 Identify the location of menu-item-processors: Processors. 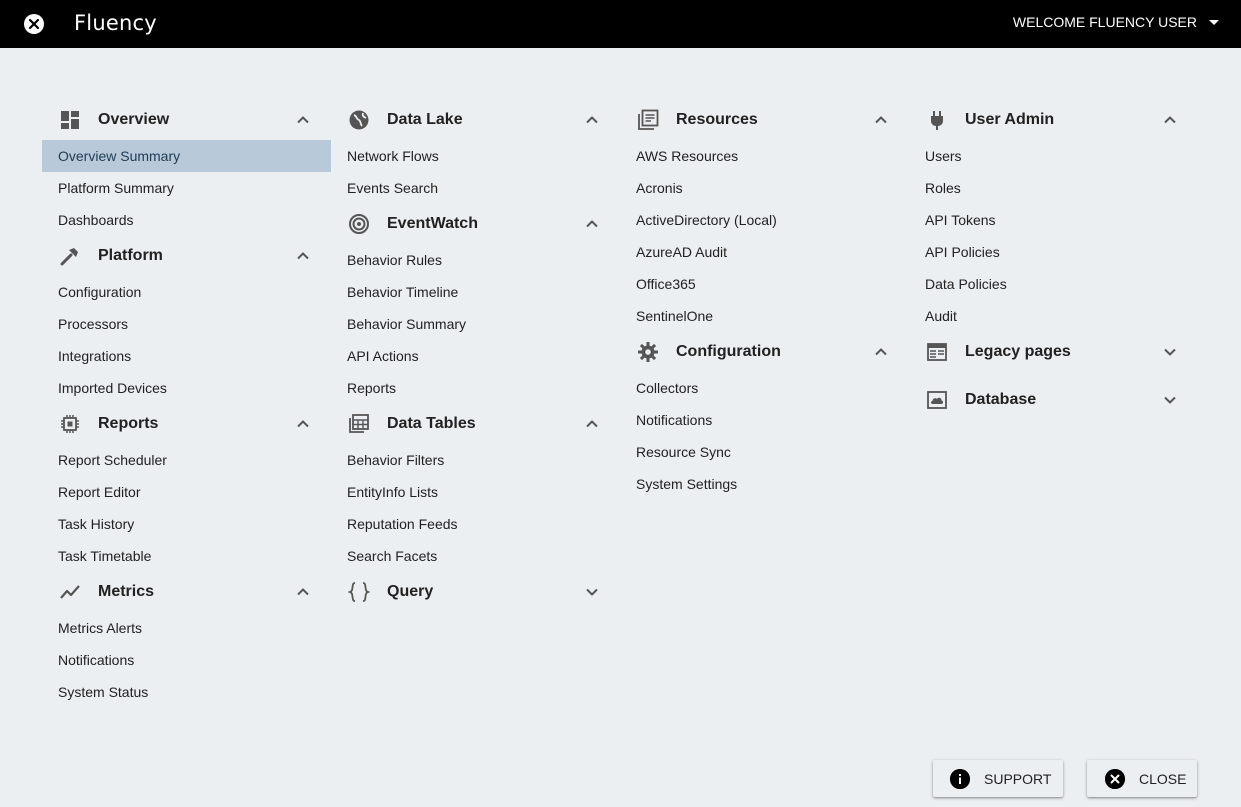
(186, 324).